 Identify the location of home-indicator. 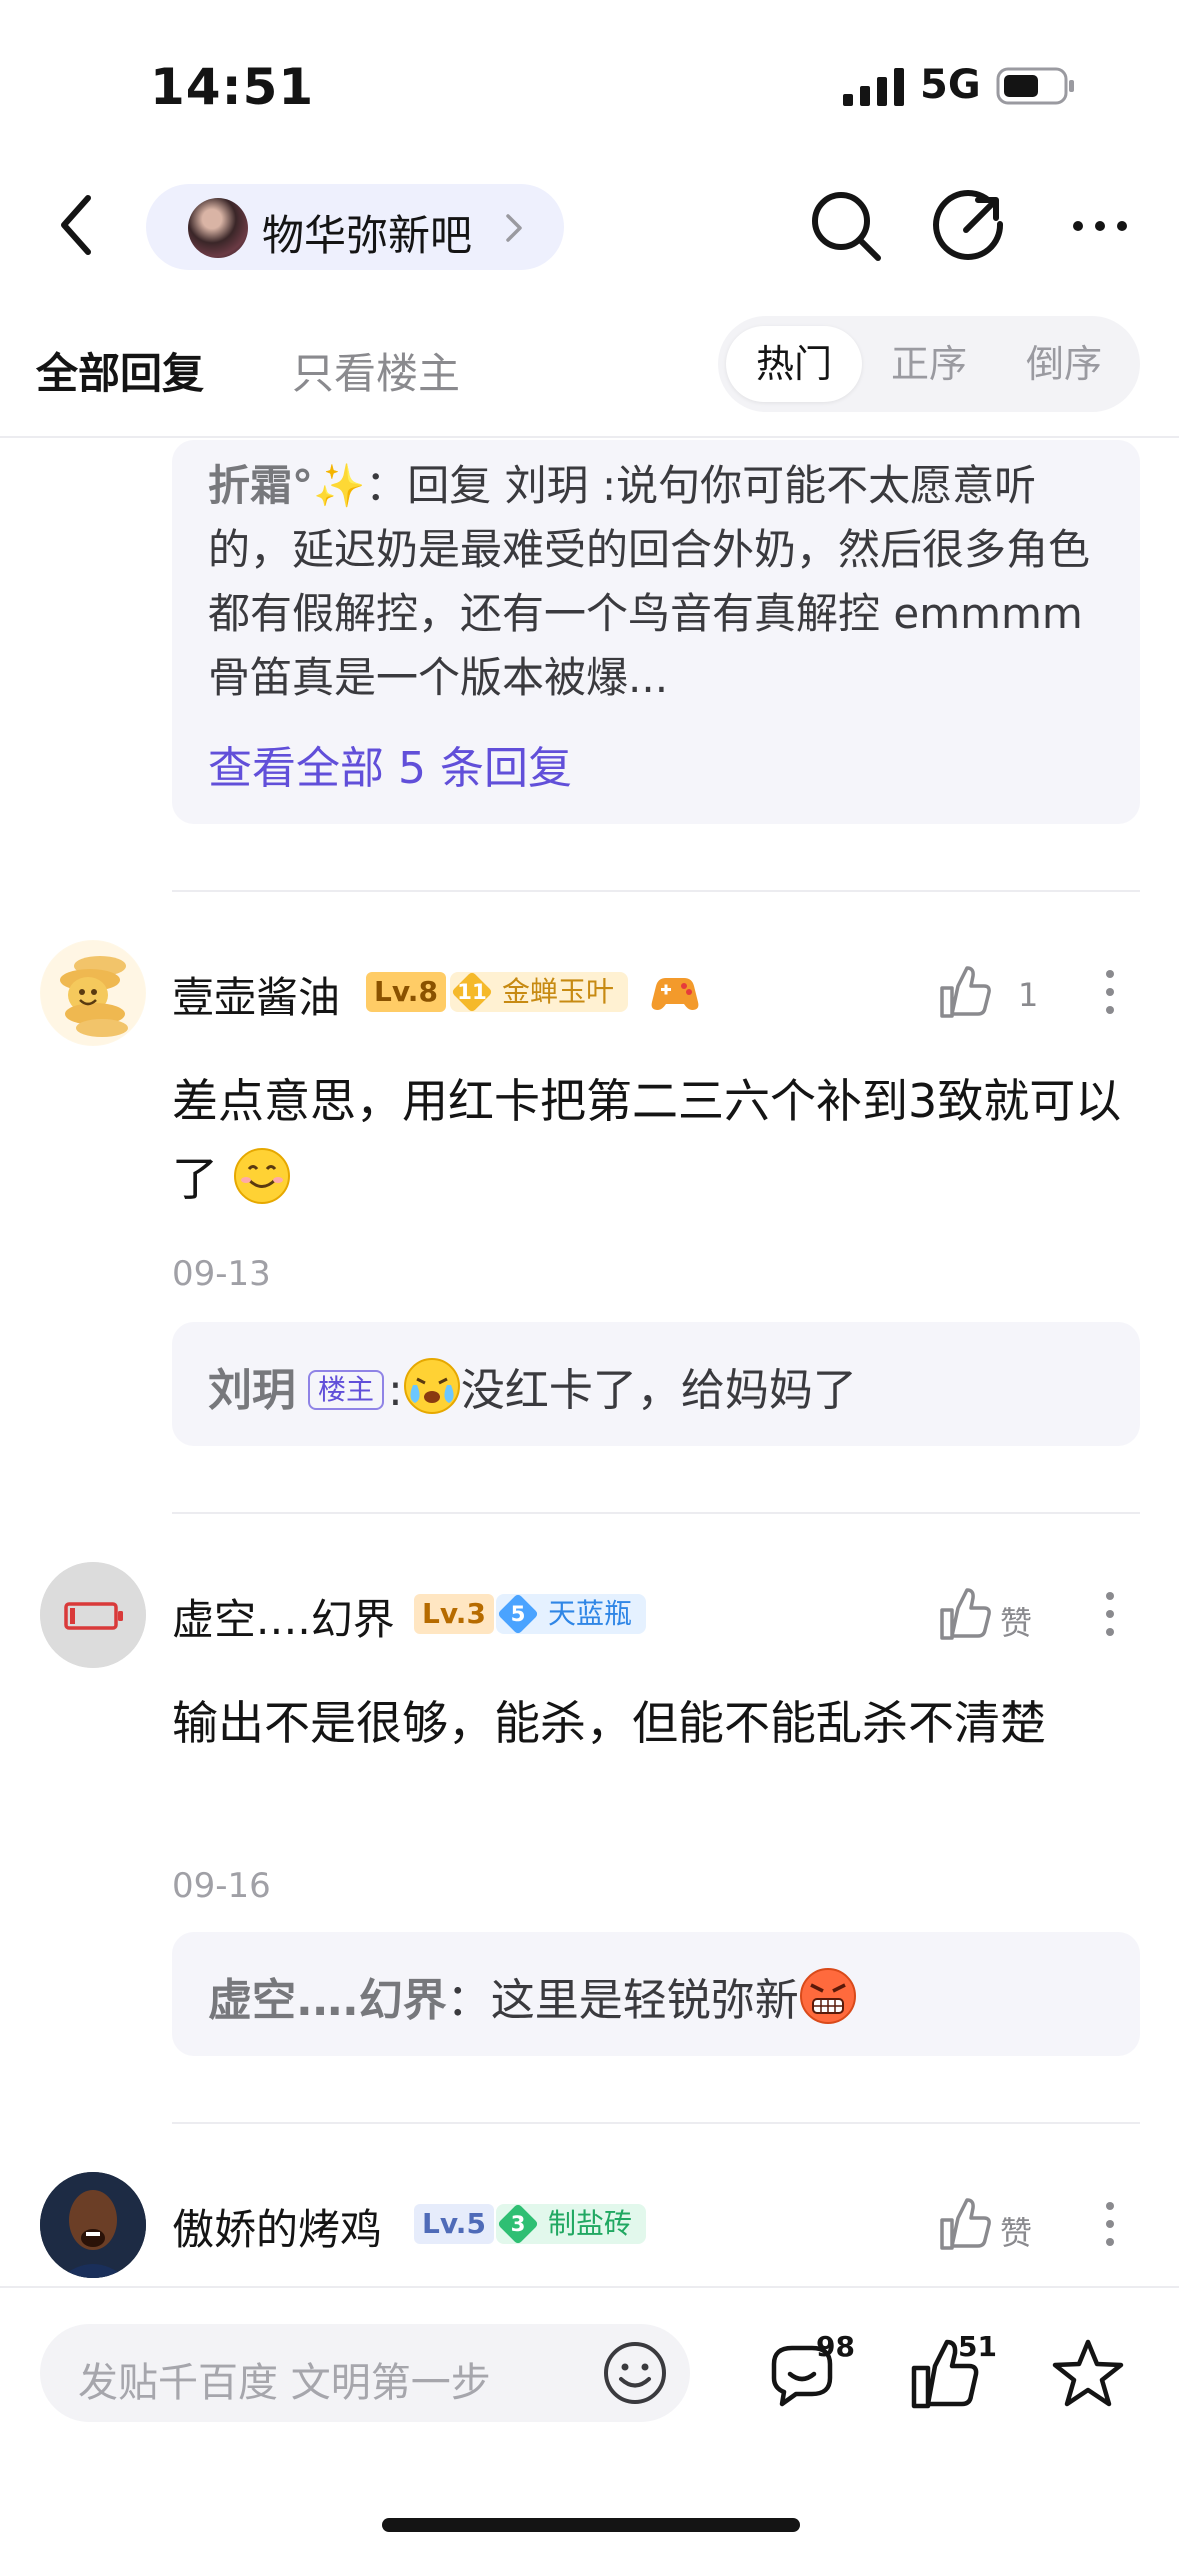
(591, 2525).